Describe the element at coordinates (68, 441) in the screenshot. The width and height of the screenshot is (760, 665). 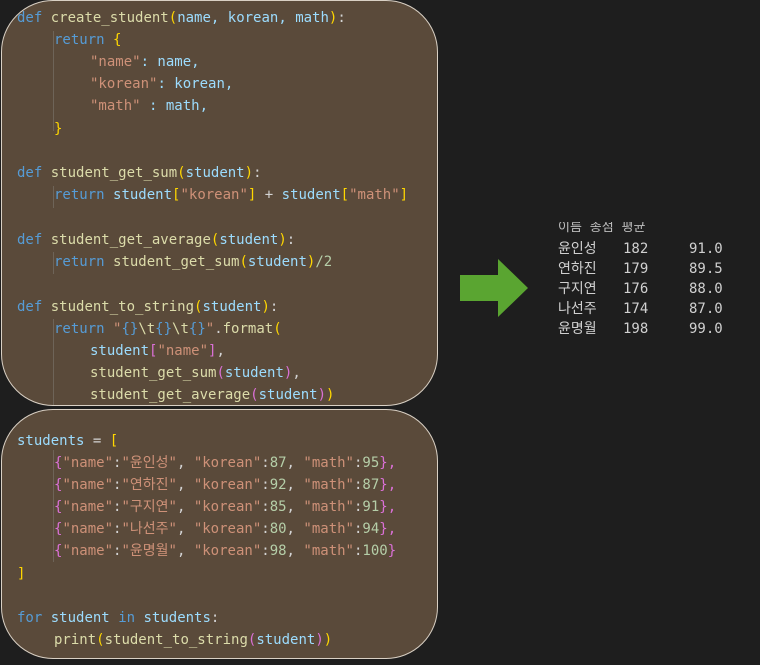
I see `code-line-students-list: students = [` at that location.